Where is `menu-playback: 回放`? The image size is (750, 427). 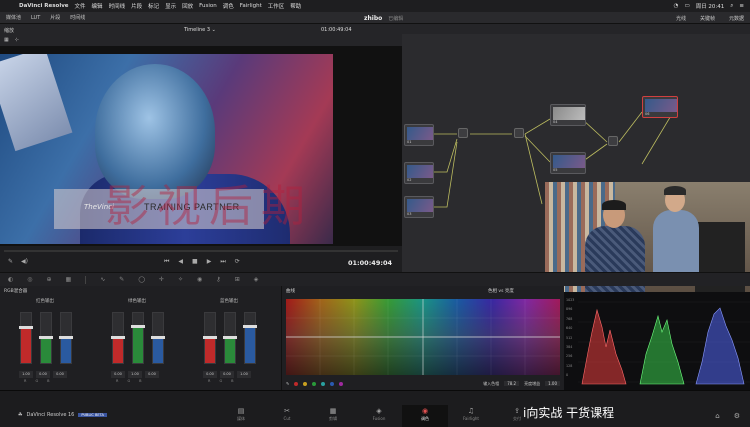
menu-playback: 回放 is located at coordinates (187, 6).